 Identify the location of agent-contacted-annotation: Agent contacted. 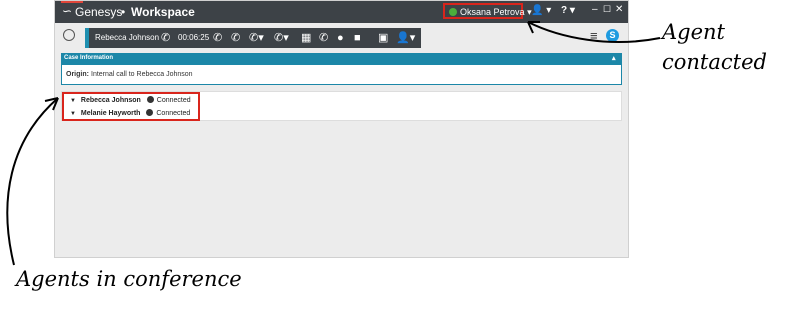
(729, 47).